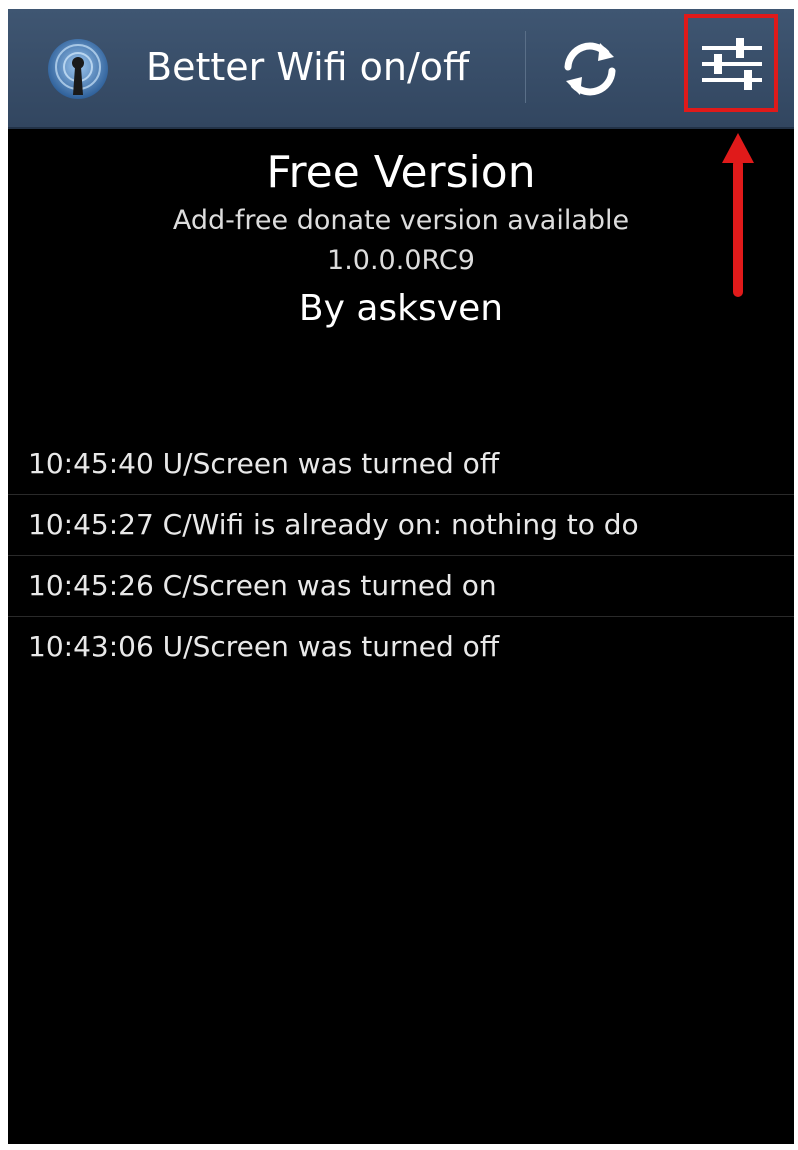  I want to click on action-bar-divider, so click(525, 67).